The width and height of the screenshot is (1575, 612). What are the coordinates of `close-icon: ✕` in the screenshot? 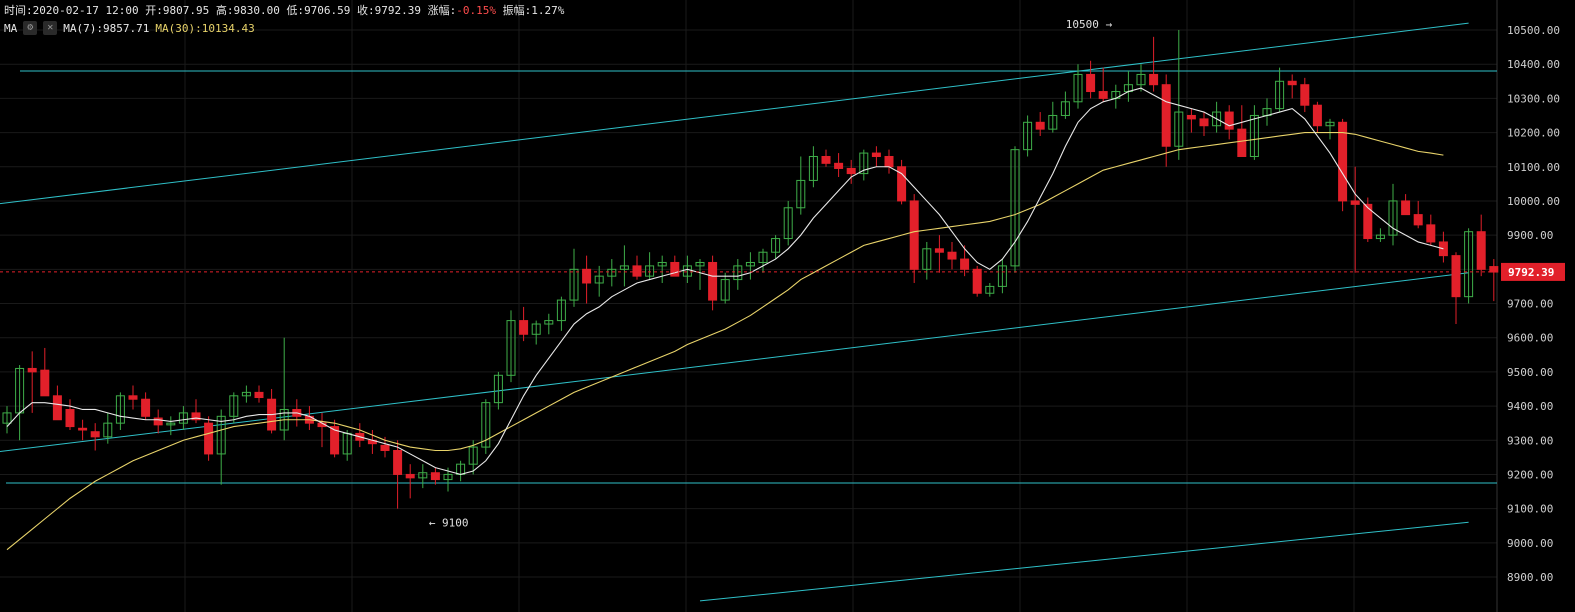 It's located at (50, 28).